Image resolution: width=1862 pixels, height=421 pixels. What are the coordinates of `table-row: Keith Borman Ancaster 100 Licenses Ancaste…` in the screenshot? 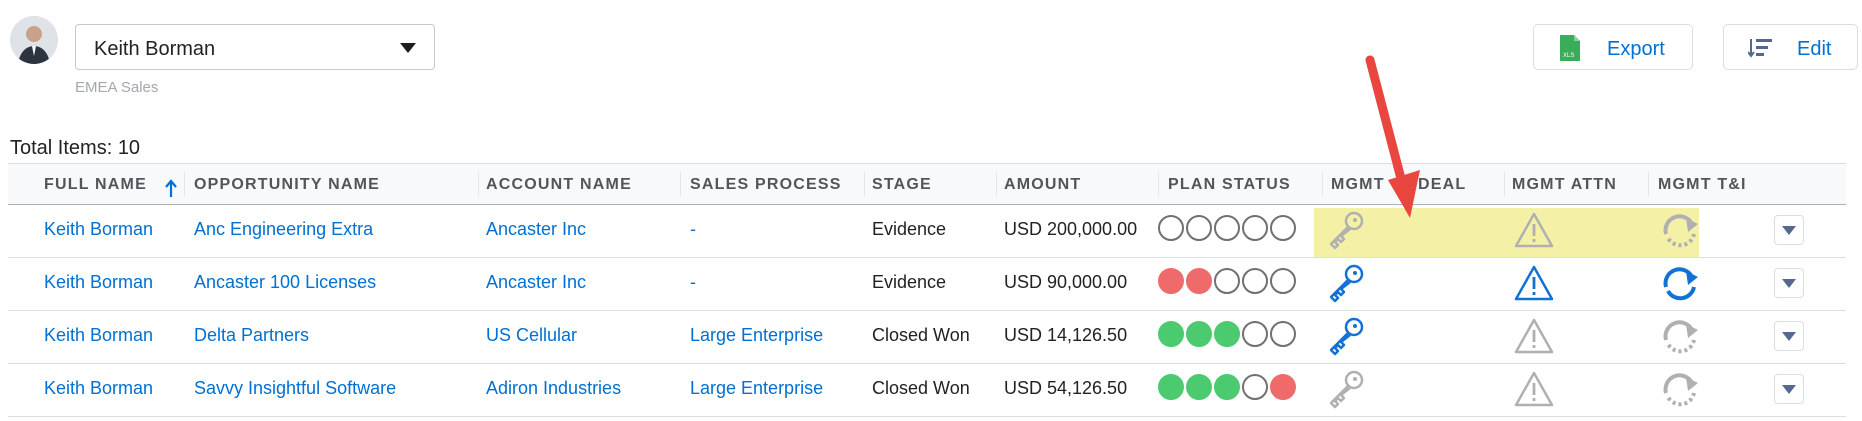 It's located at (927, 284).